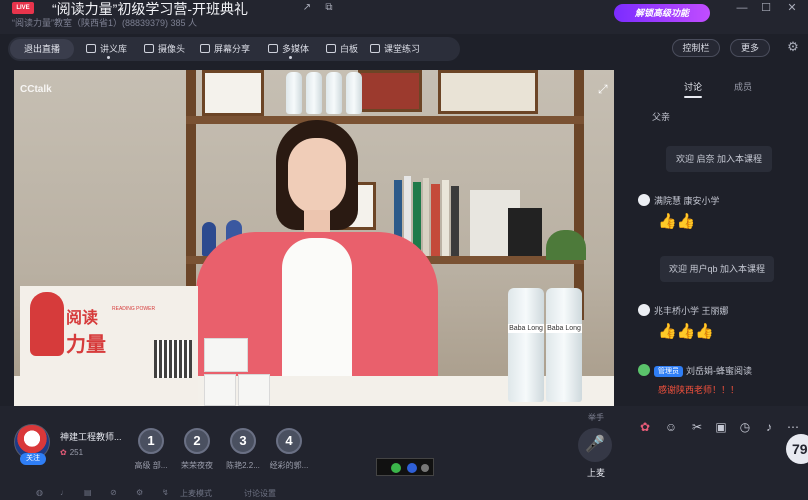 This screenshot has width=808, height=500. I want to click on admin-badge: 管理员, so click(668, 371).